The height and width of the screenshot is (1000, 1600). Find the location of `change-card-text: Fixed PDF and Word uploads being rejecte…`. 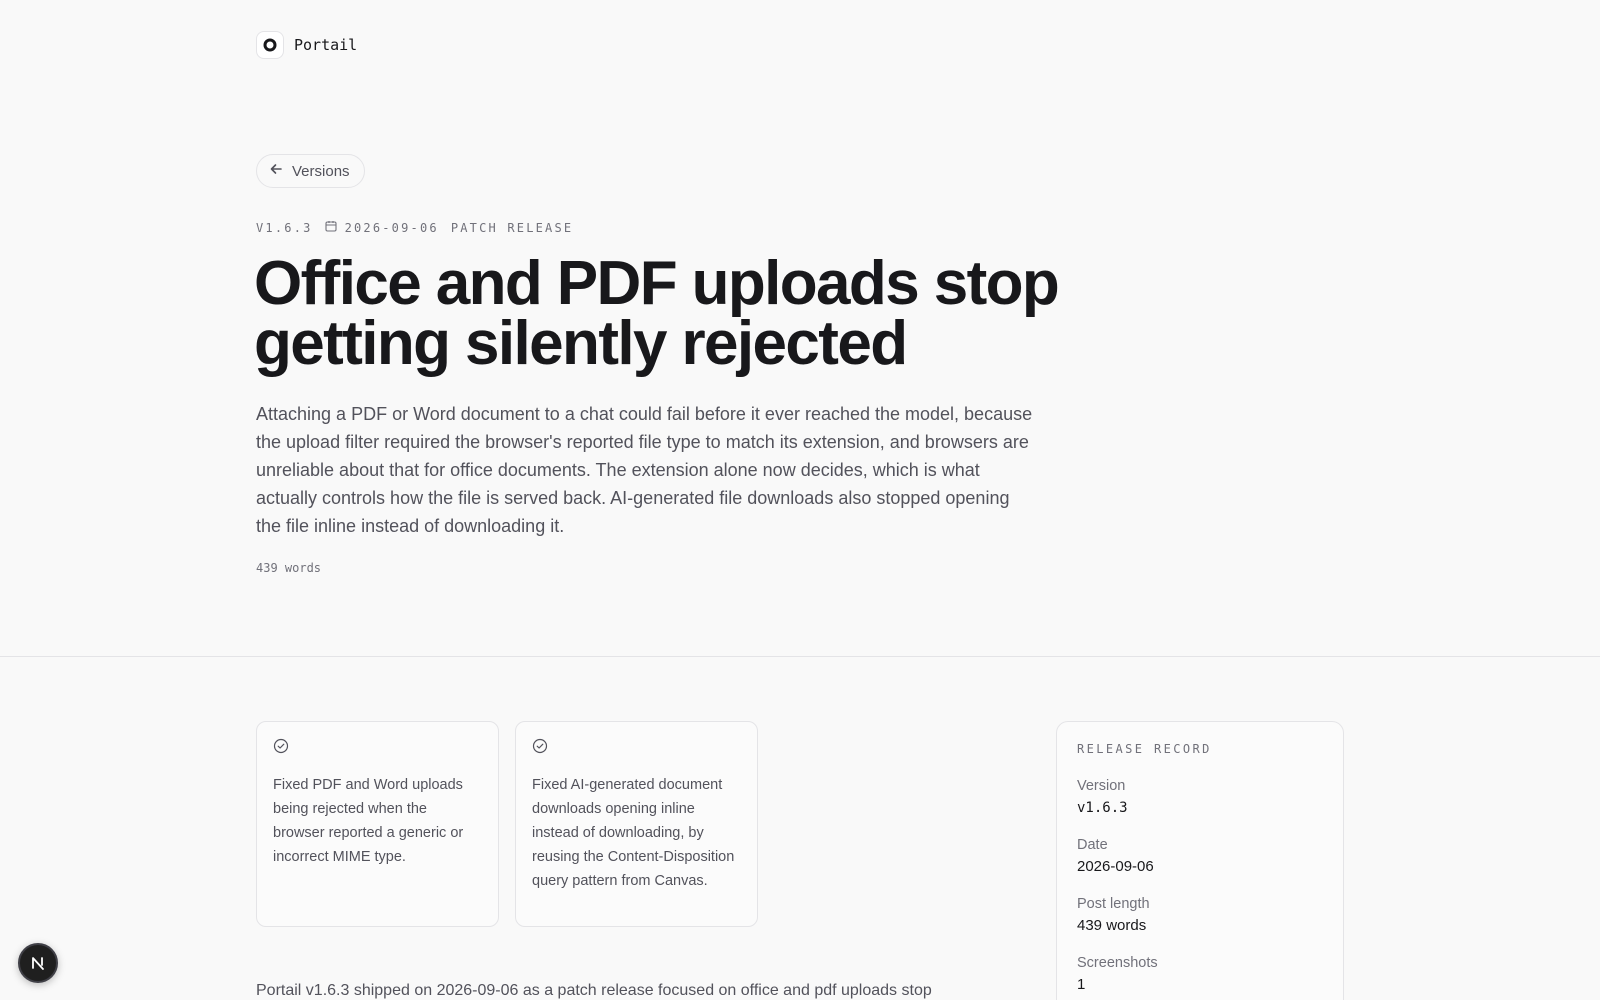

change-card-text: Fixed PDF and Word uploads being rejecte… is located at coordinates (368, 821).